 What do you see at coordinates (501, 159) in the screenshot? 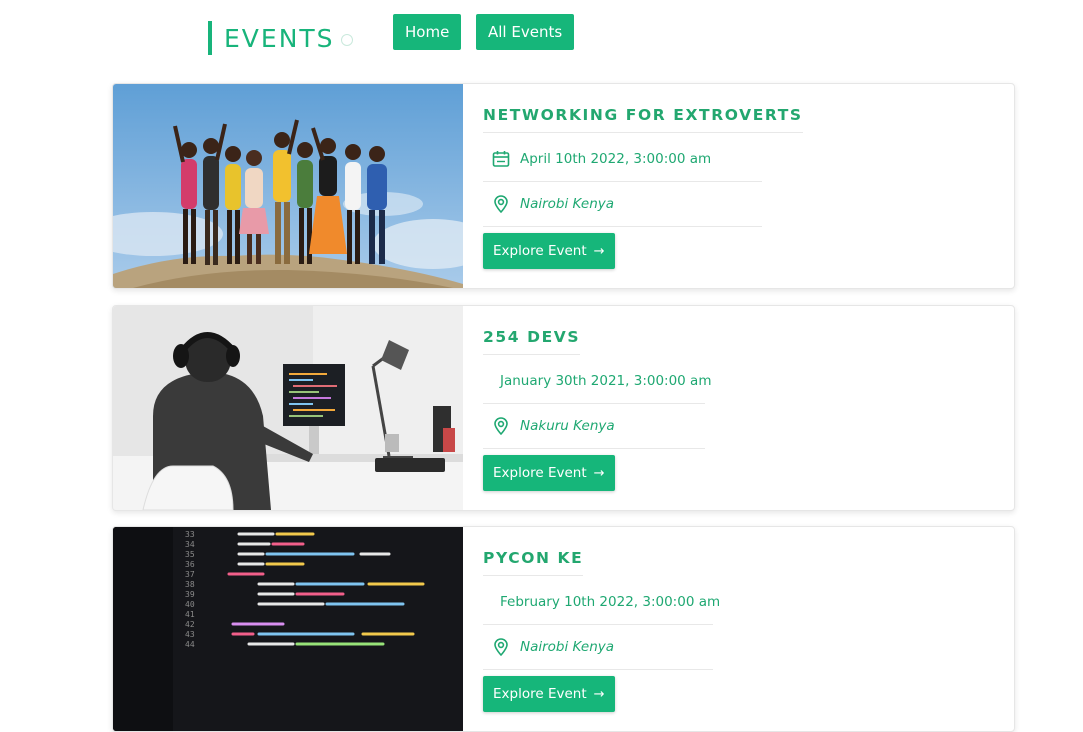
I see `calendar-icon` at bounding box center [501, 159].